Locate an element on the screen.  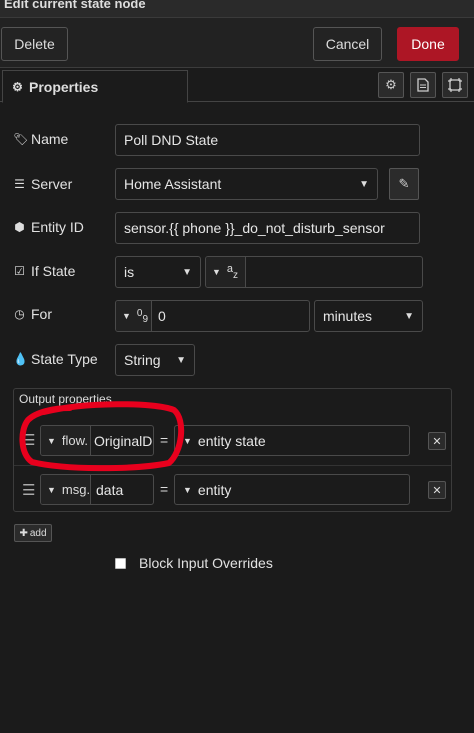
for-unit-select: minutes ▼ is located at coordinates (368, 316).